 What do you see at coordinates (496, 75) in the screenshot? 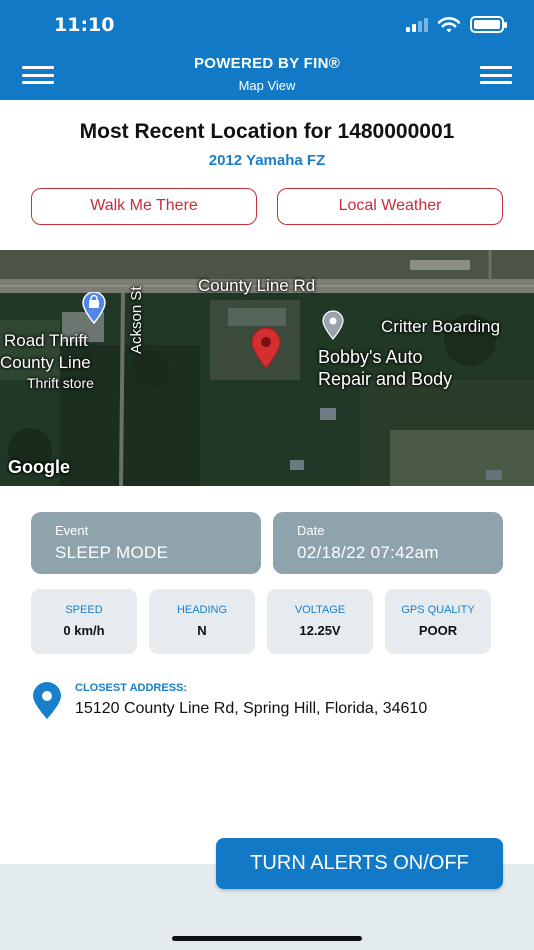
I see `menu-right-icon` at bounding box center [496, 75].